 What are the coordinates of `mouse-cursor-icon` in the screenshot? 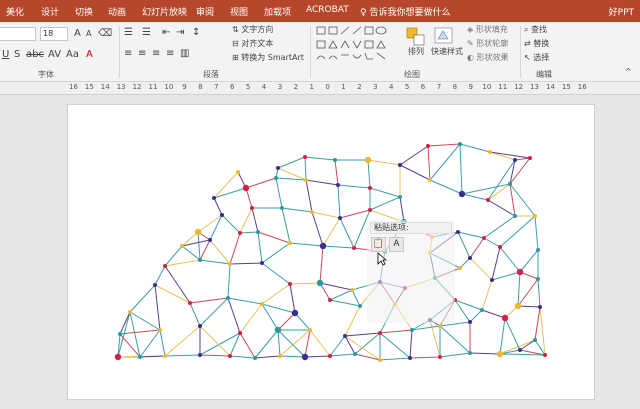 It's located at (382, 259).